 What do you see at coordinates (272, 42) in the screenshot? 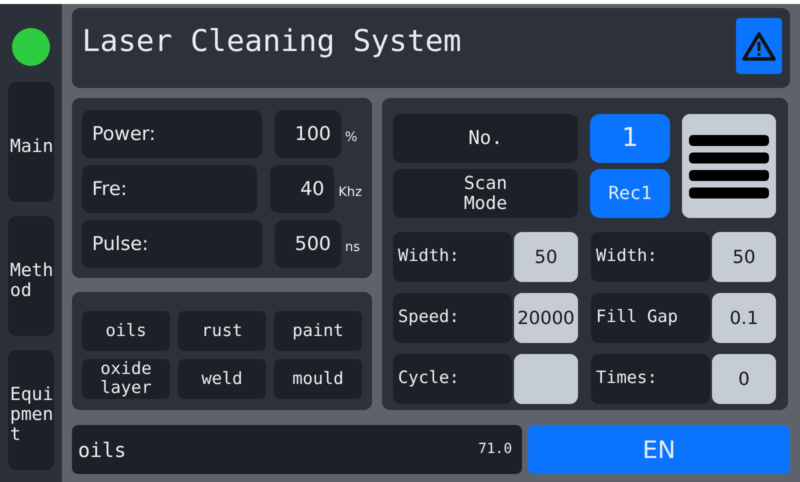
I see `app-title: Laser Cleaning System` at bounding box center [272, 42].